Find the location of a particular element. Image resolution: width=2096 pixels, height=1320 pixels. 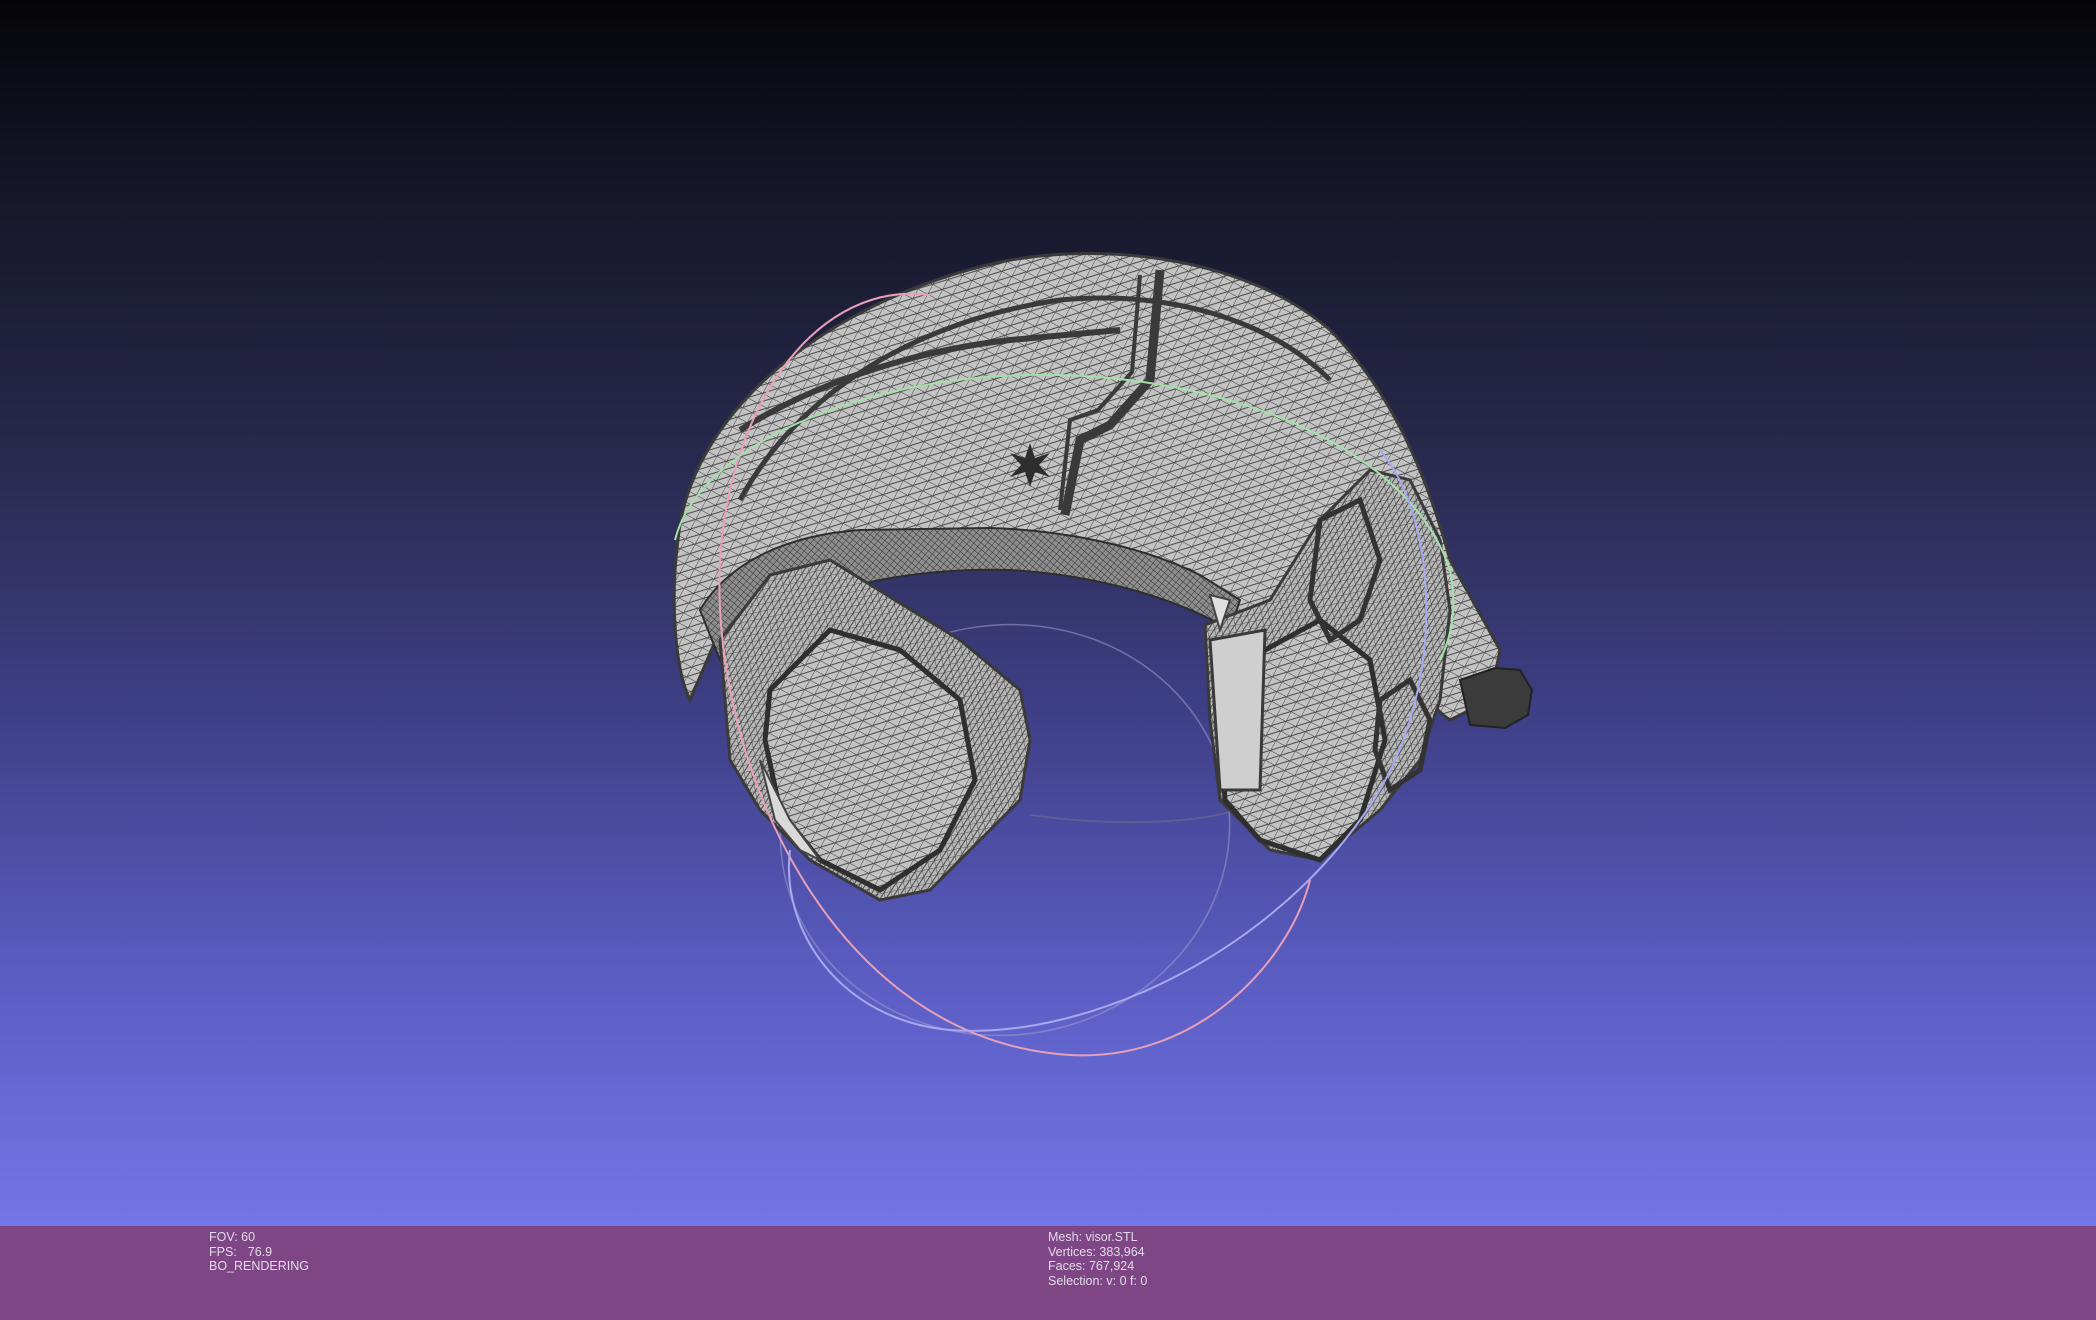

face-count: Faces: 767,924 is located at coordinates (1091, 1266).